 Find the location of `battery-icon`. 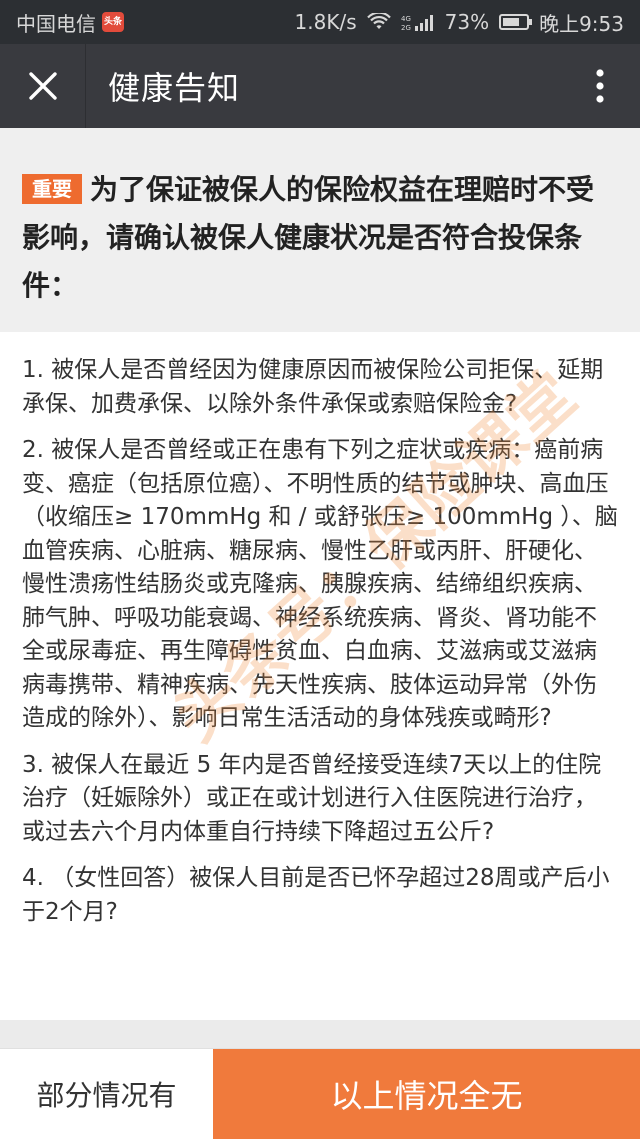

battery-icon is located at coordinates (516, 22).